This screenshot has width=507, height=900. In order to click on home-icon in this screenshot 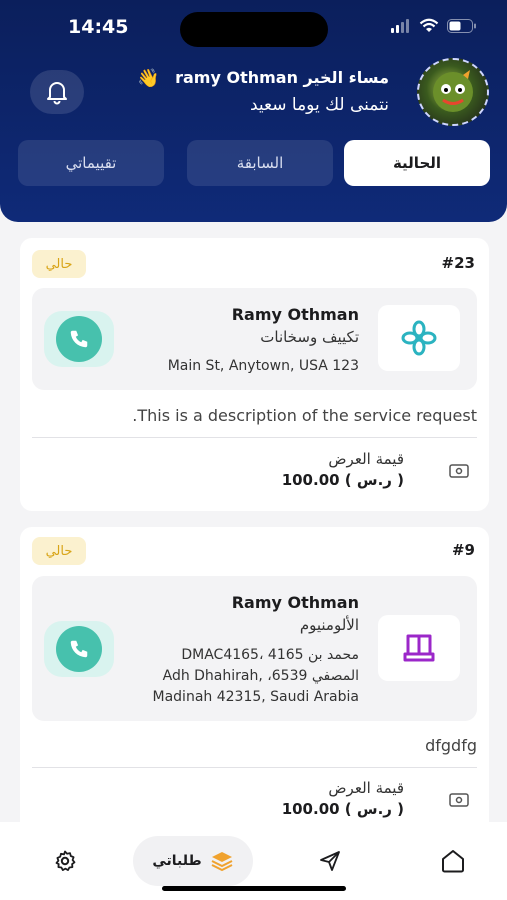, I will do `click(453, 861)`.